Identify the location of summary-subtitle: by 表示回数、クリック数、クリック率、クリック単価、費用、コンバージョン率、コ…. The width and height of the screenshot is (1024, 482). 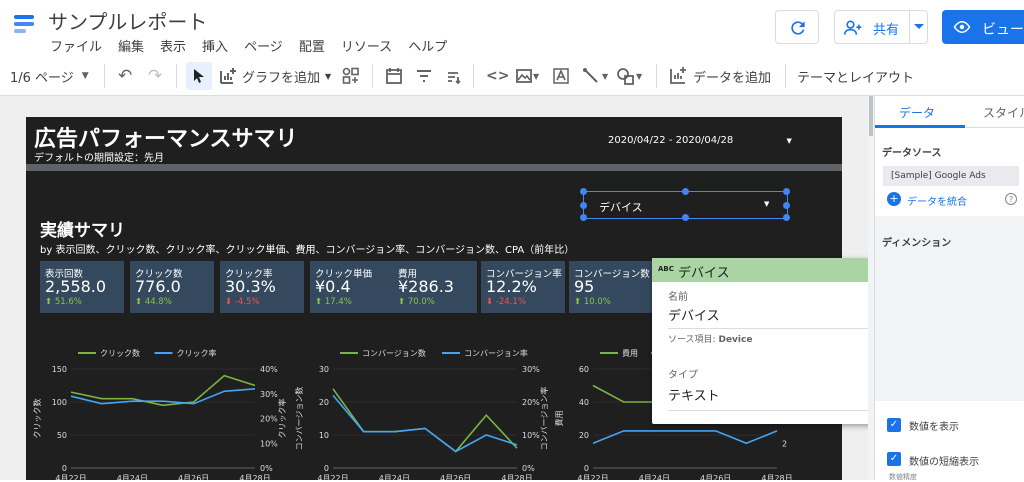
(307, 248).